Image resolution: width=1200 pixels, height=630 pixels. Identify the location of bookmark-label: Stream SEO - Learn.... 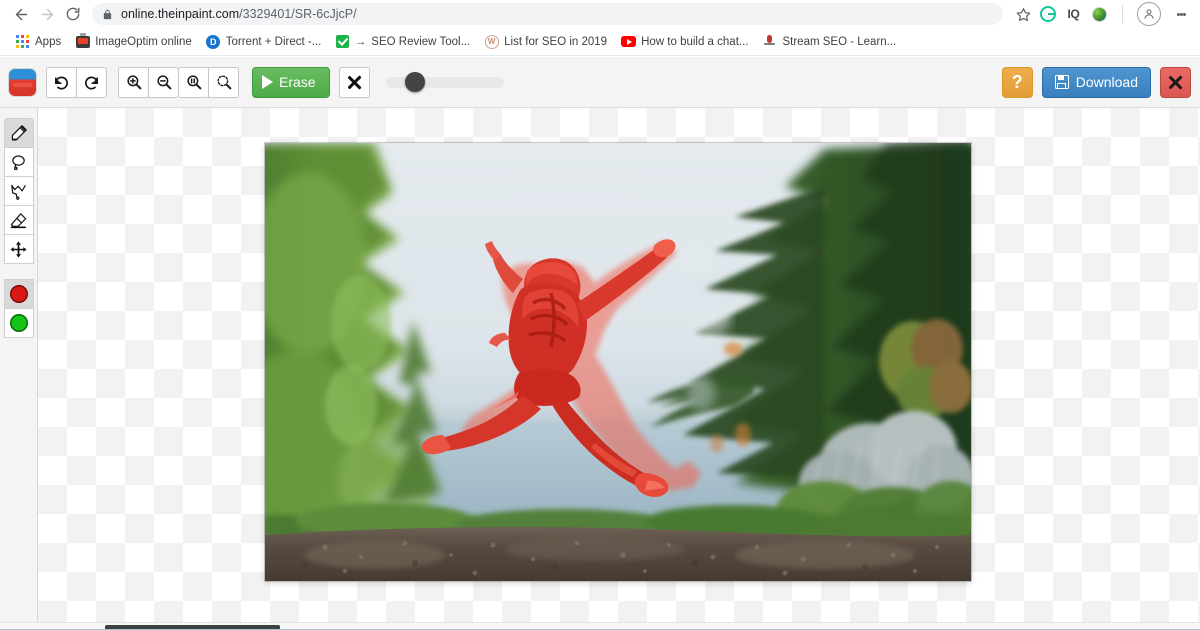
(839, 41).